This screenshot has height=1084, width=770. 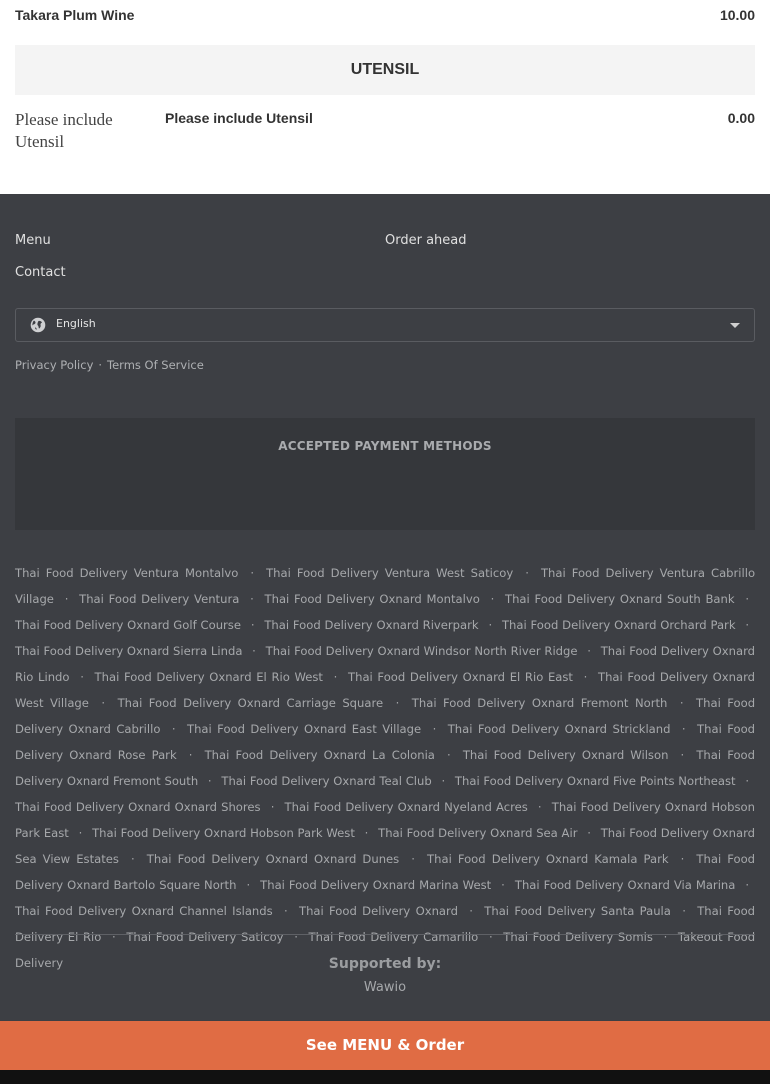 I want to click on utensil-image-placeholder: Please include Utensil, so click(x=64, y=130).